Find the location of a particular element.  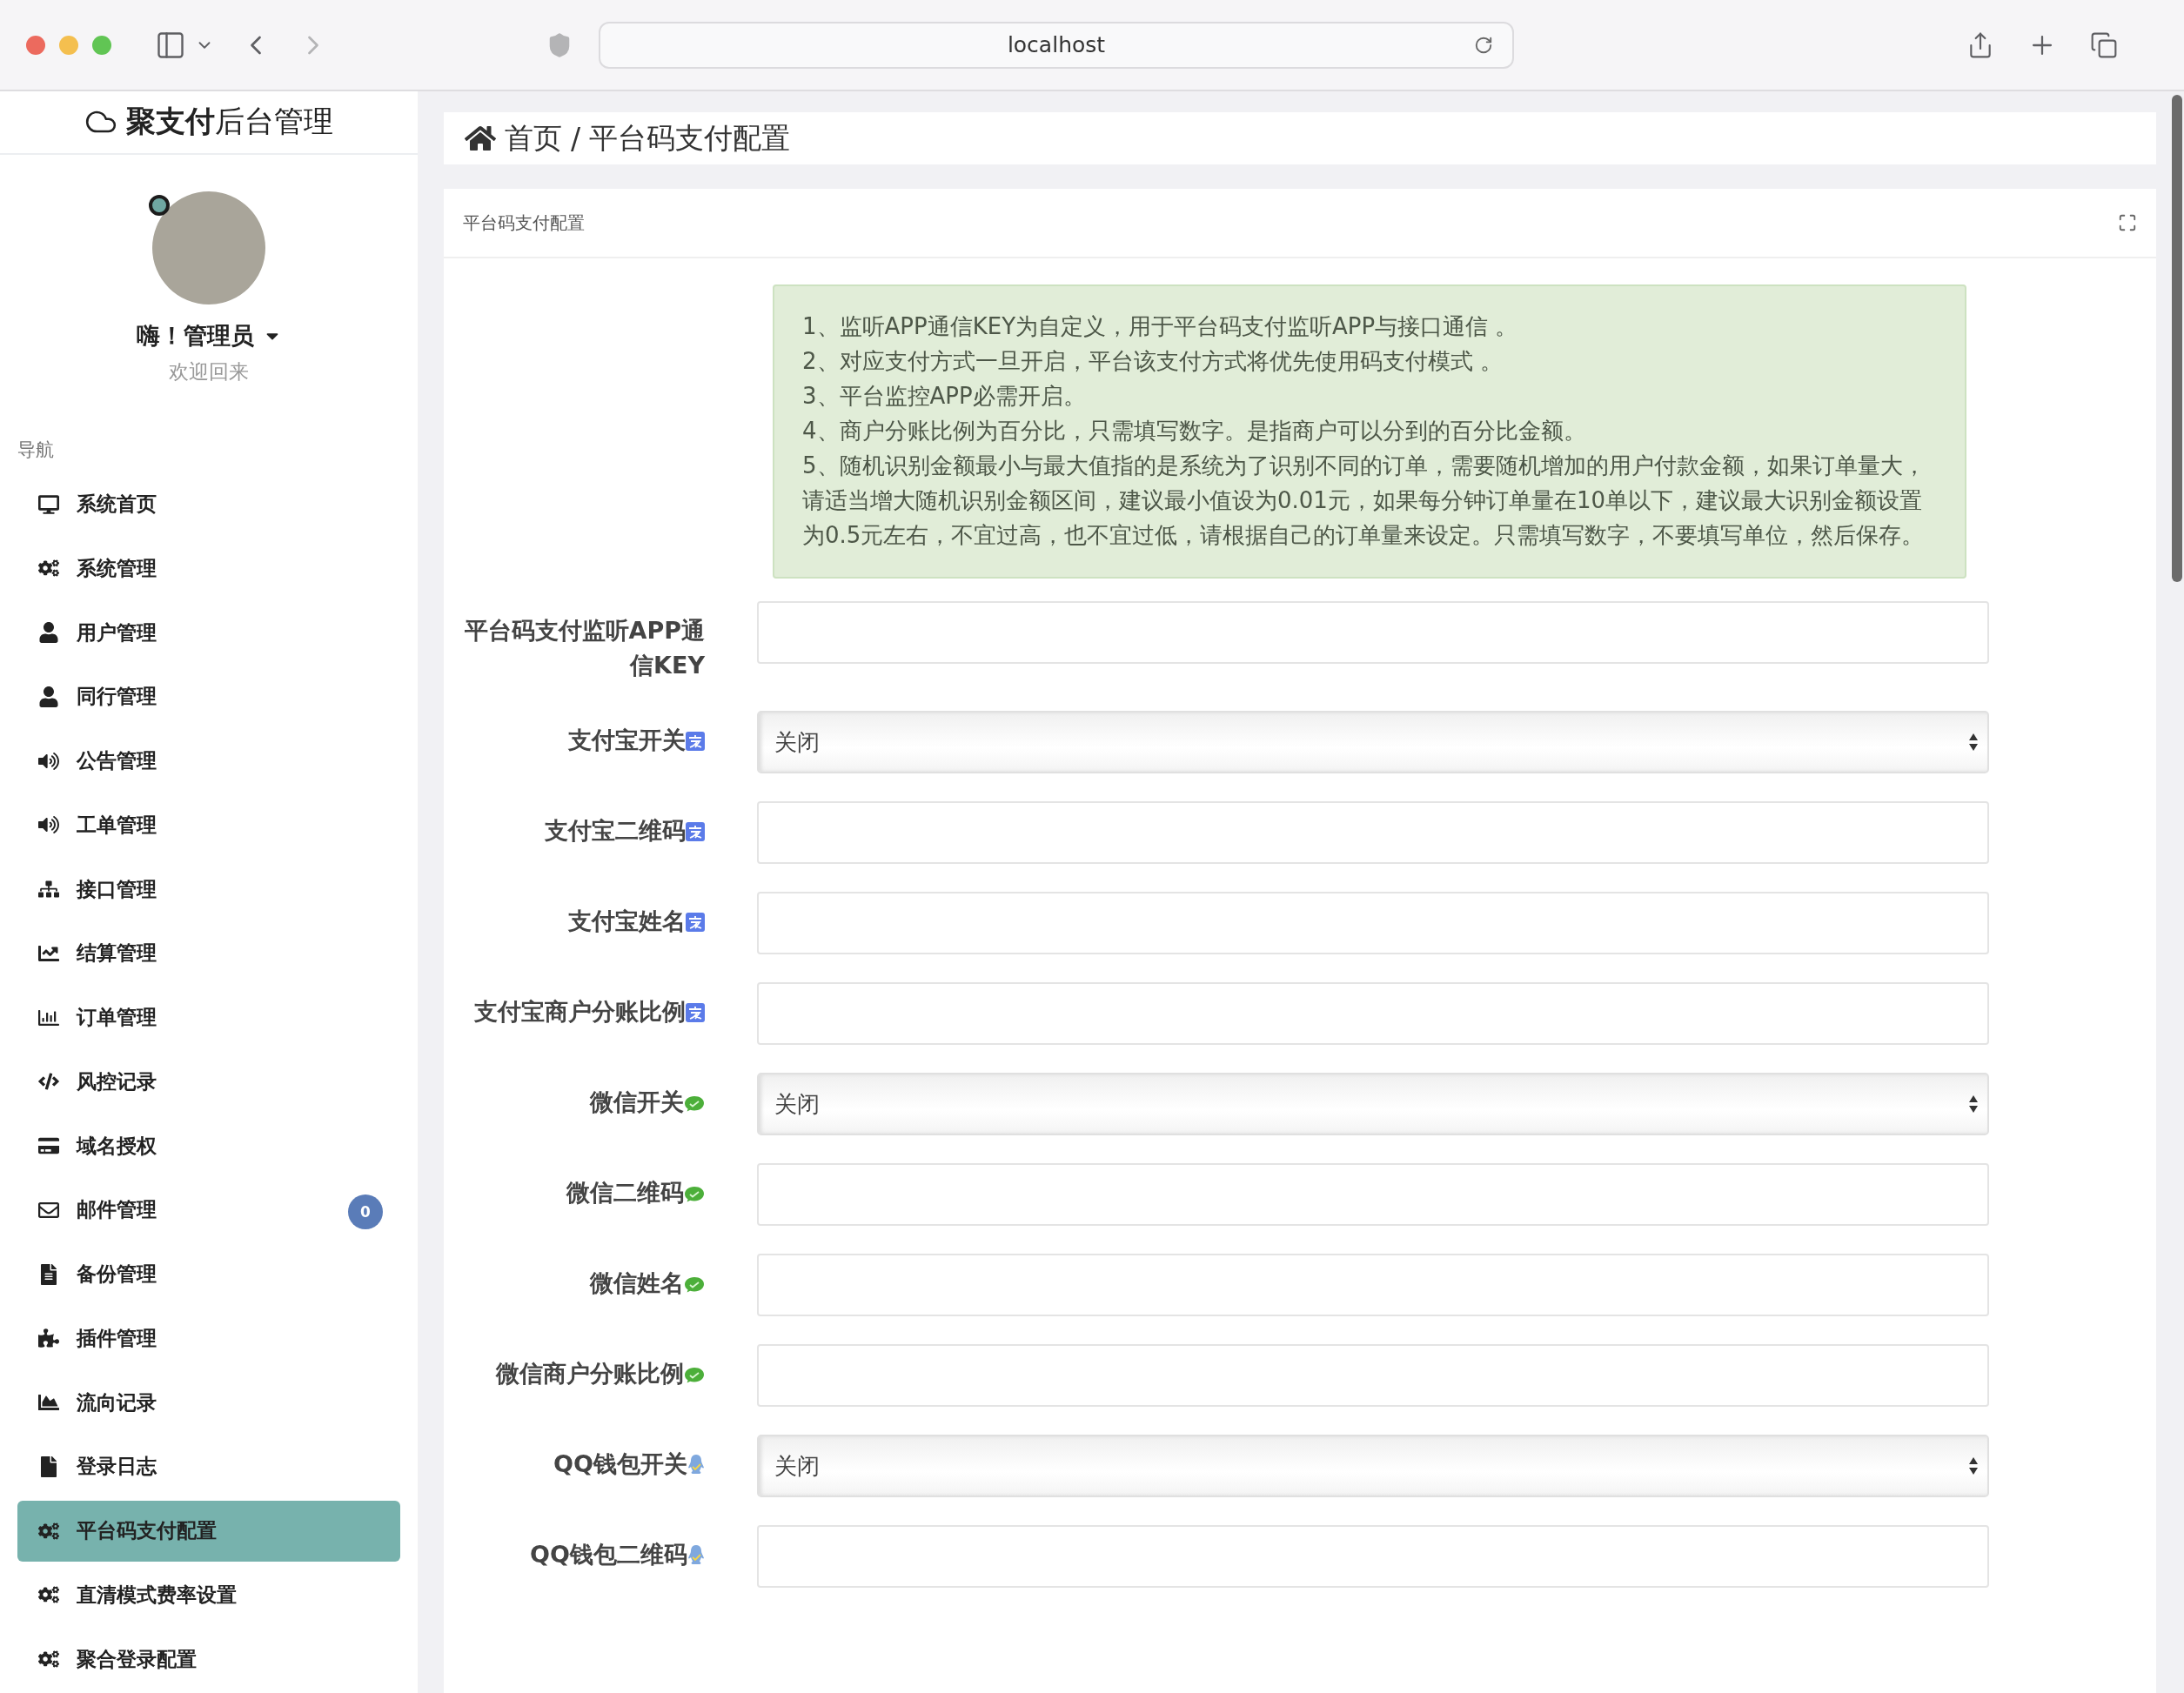

maximize-window-button is located at coordinates (101, 45).